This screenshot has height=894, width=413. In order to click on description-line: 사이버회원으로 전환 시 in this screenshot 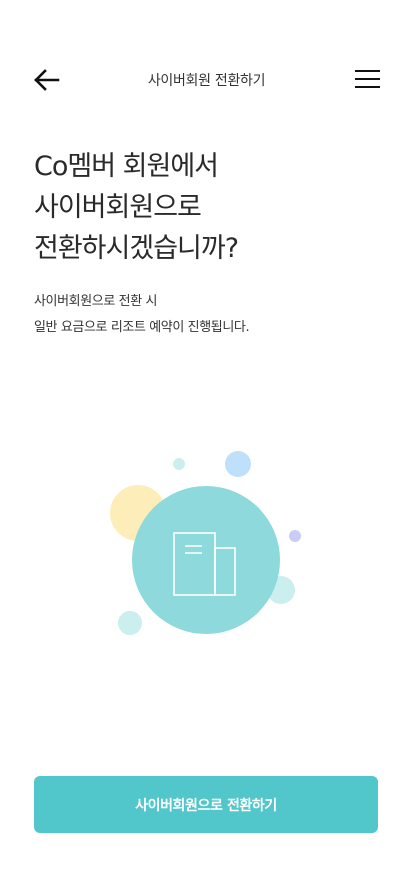, I will do `click(96, 301)`.